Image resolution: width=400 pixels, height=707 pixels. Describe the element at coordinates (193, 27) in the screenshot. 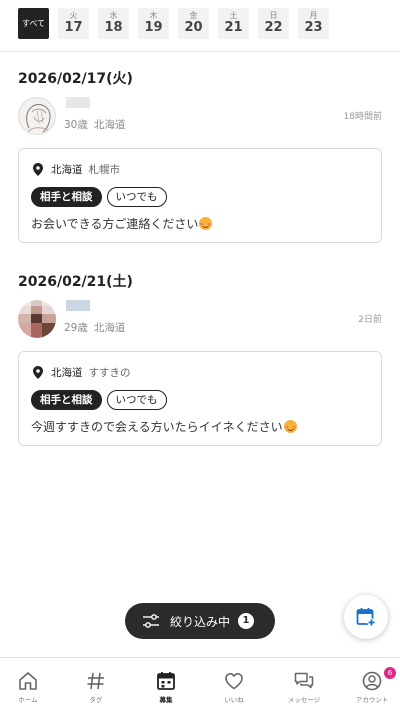

I see `date-chip-day: 20` at that location.